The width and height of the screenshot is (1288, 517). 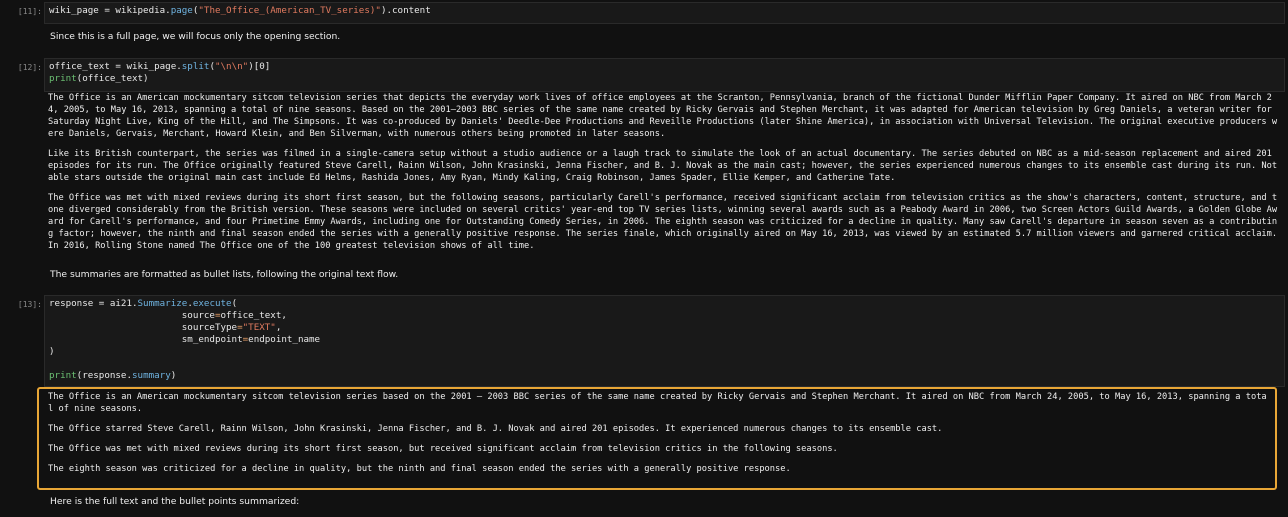 I want to click on code-token: office_text,, so click(x=253, y=315).